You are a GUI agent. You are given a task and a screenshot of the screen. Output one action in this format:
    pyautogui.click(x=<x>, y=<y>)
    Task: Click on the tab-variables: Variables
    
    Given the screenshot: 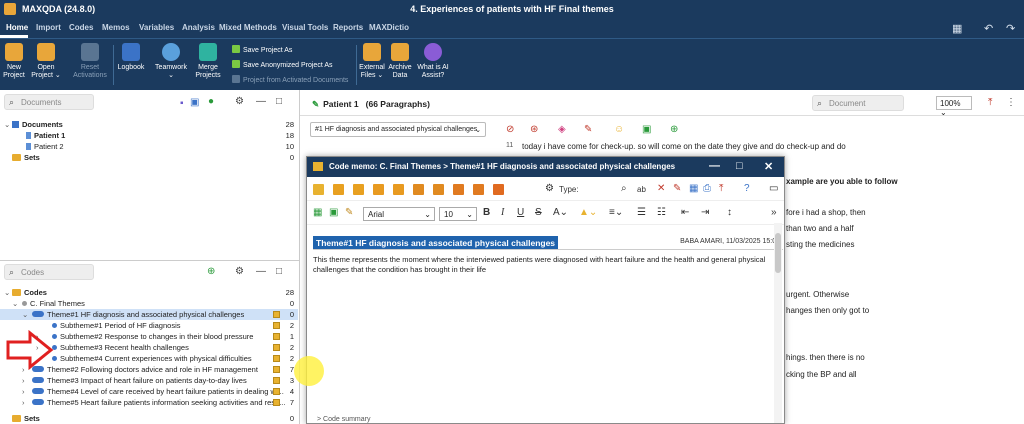 What is the action you would take?
    pyautogui.click(x=156, y=27)
    